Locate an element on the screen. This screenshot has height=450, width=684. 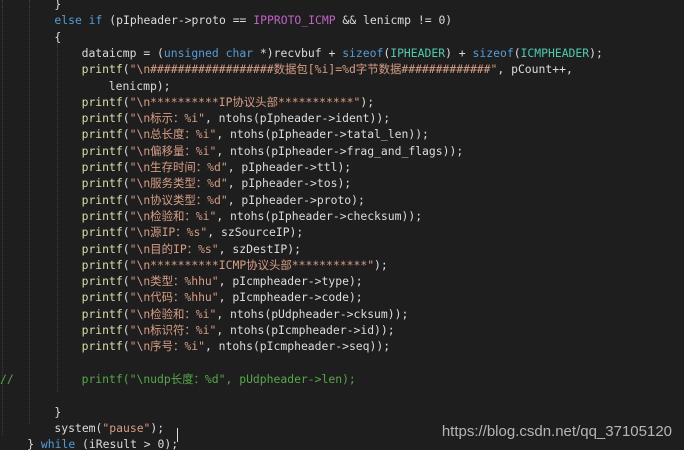
code-token: { is located at coordinates (58, 36).